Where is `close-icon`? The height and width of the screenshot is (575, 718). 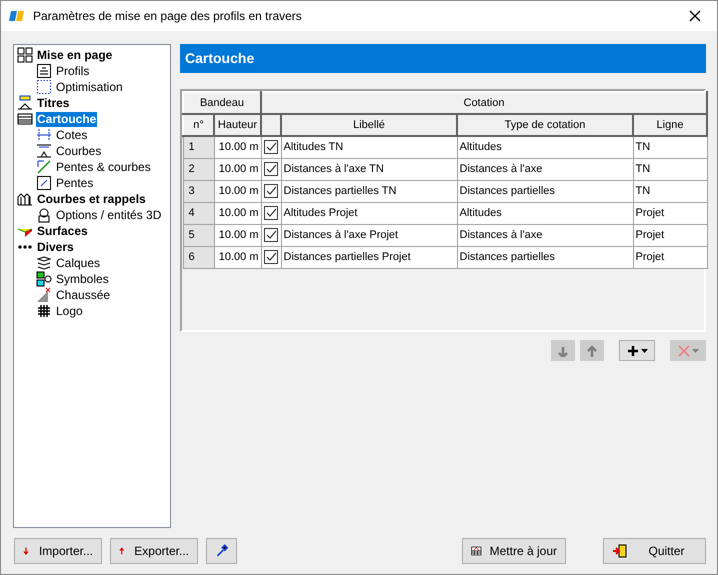 close-icon is located at coordinates (695, 16).